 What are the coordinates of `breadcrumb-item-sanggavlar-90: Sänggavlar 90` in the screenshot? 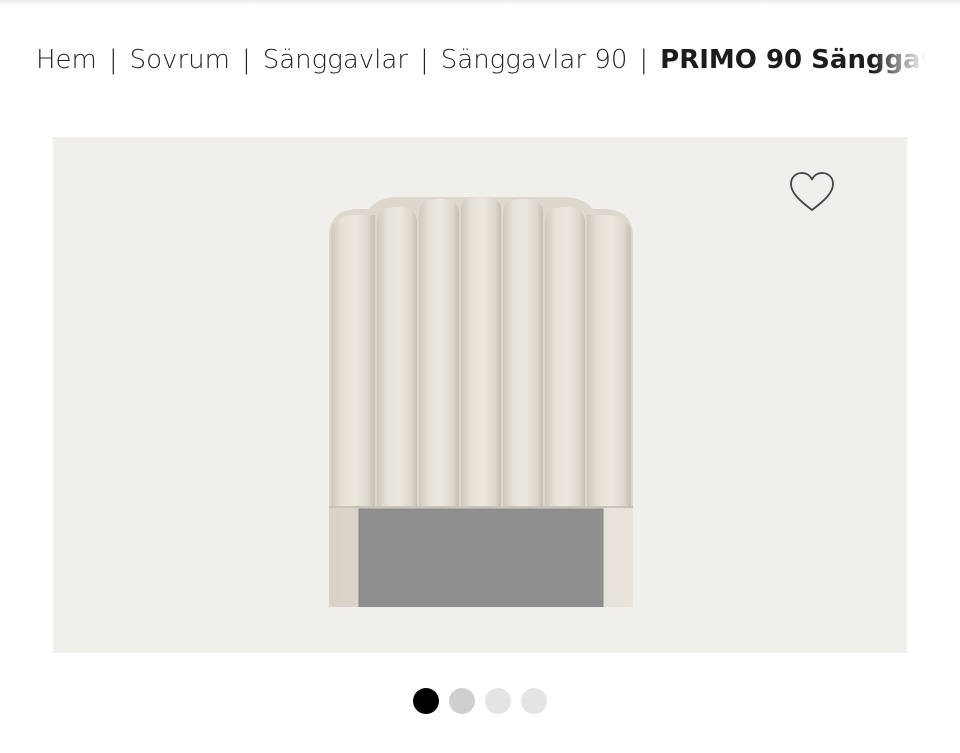 It's located at (534, 60).